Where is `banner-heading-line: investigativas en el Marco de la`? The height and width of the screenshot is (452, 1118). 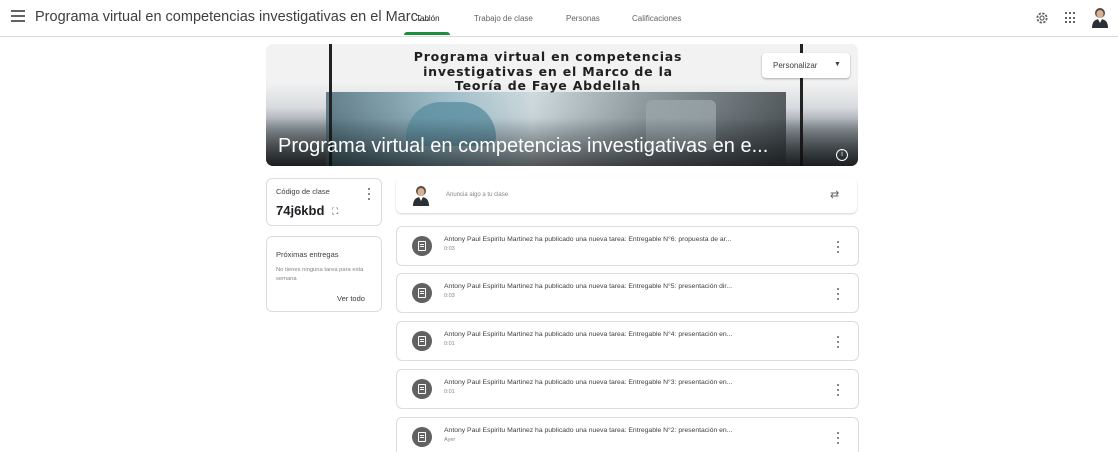 banner-heading-line: investigativas en el Marco de la is located at coordinates (548, 71).